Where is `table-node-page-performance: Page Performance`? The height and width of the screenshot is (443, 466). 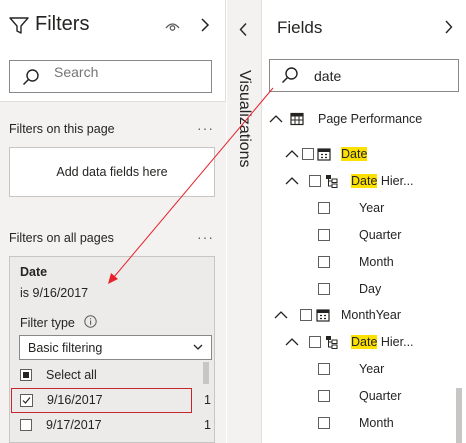
table-node-page-performance: Page Performance is located at coordinates (364, 121).